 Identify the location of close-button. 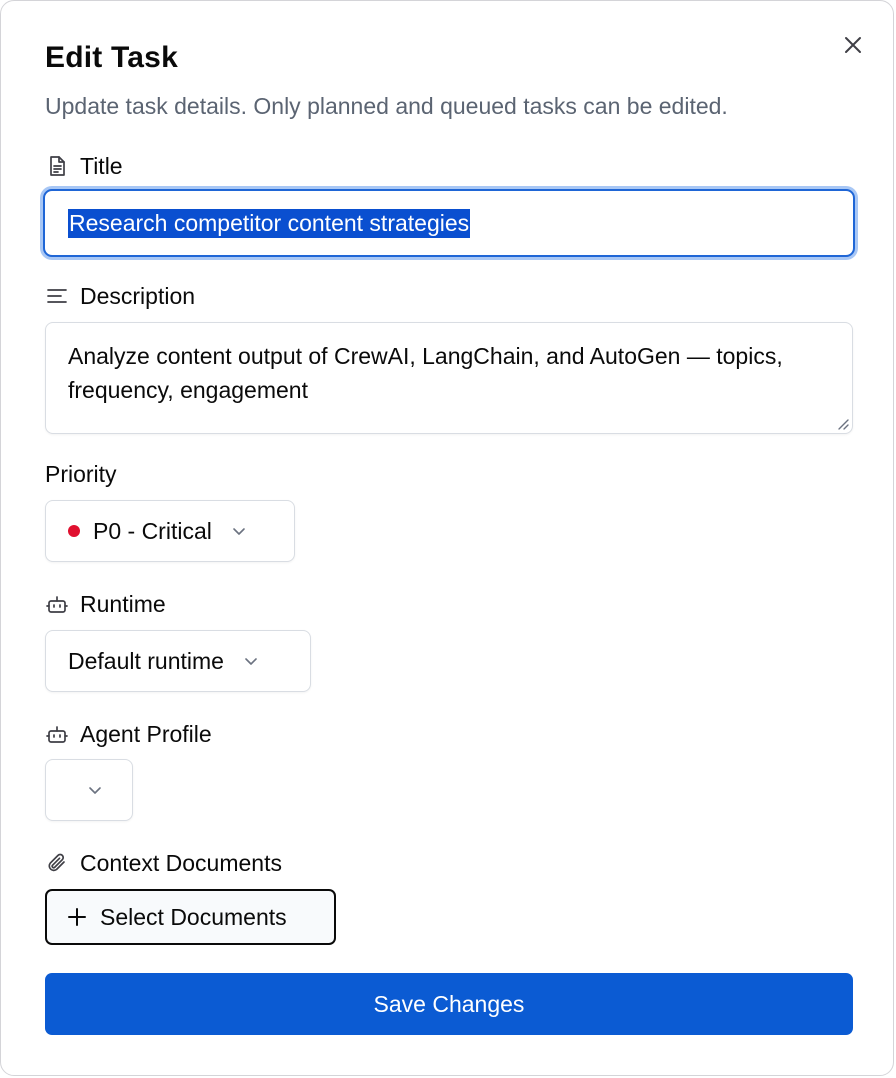
(853, 45).